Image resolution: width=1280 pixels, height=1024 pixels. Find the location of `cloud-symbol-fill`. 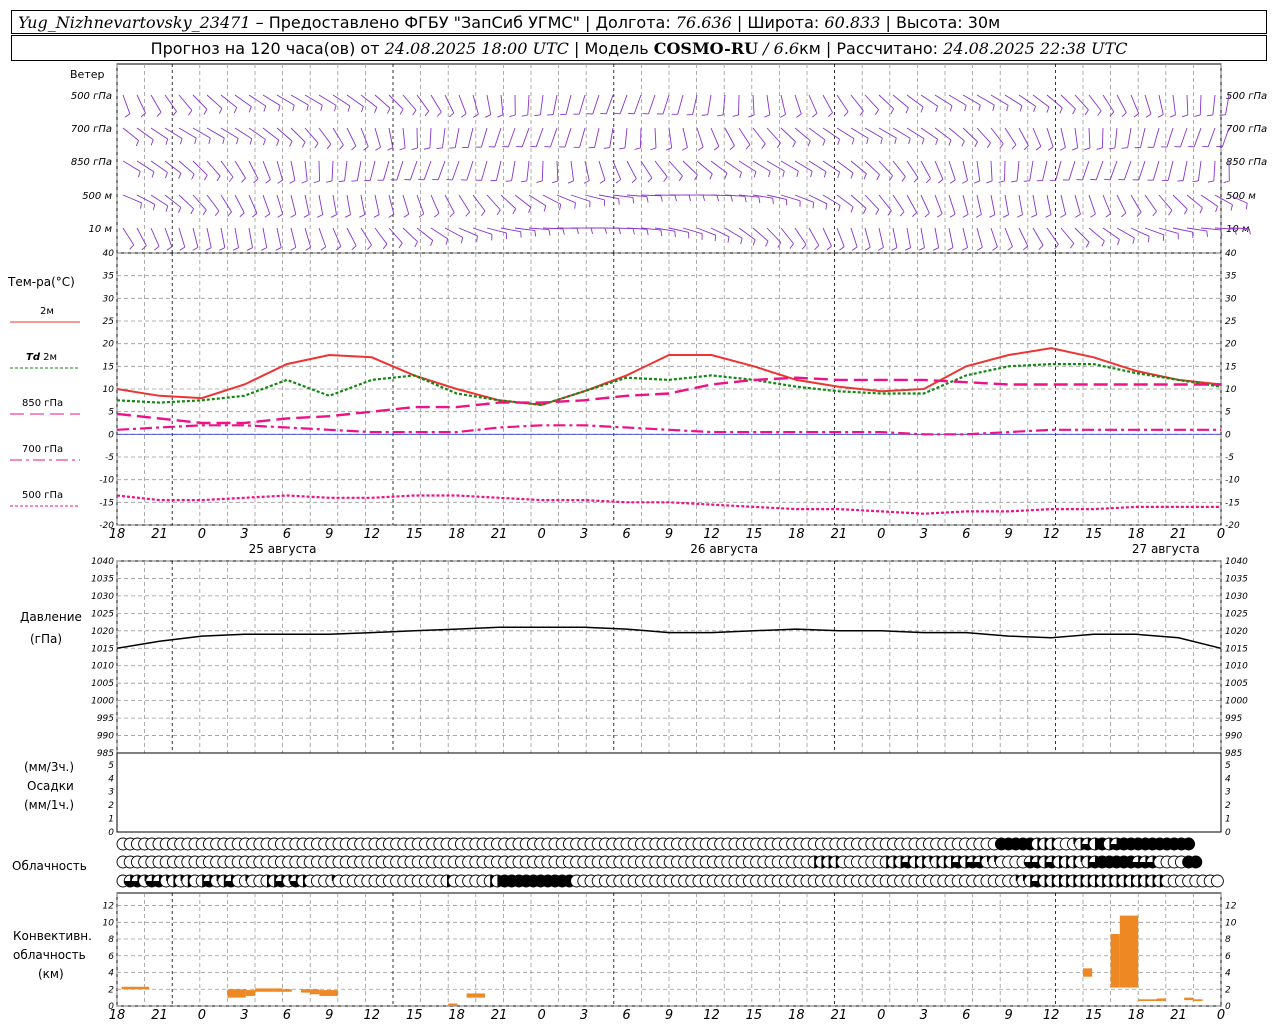

cloud-symbol-fill is located at coordinates (1188, 844).